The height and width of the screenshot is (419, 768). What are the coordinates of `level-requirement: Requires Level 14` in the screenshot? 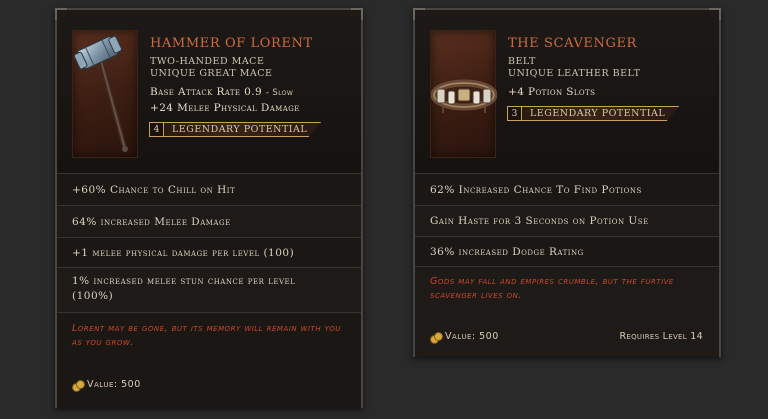 It's located at (661, 336).